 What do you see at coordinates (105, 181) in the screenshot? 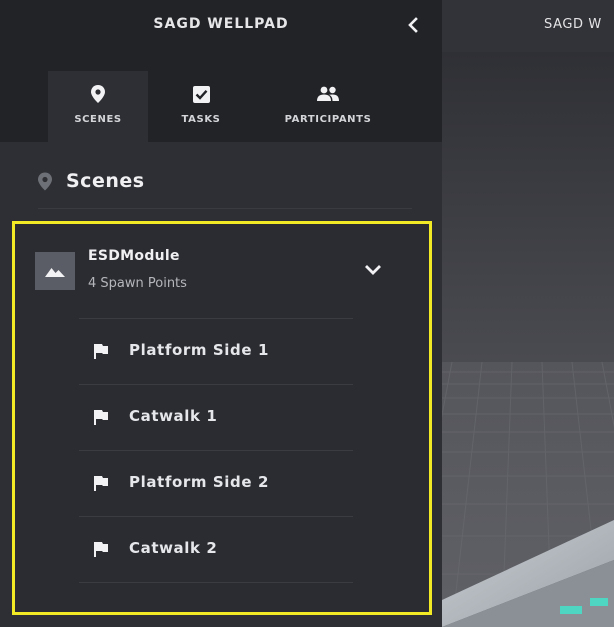
I see `section-title: Scenes` at bounding box center [105, 181].